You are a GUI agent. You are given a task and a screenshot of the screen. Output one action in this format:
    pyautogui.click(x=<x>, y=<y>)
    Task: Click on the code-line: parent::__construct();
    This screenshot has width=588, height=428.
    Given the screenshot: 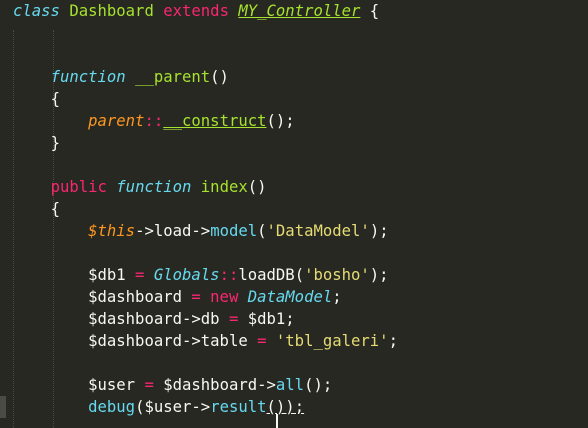 What is the action you would take?
    pyautogui.click(x=205, y=121)
    